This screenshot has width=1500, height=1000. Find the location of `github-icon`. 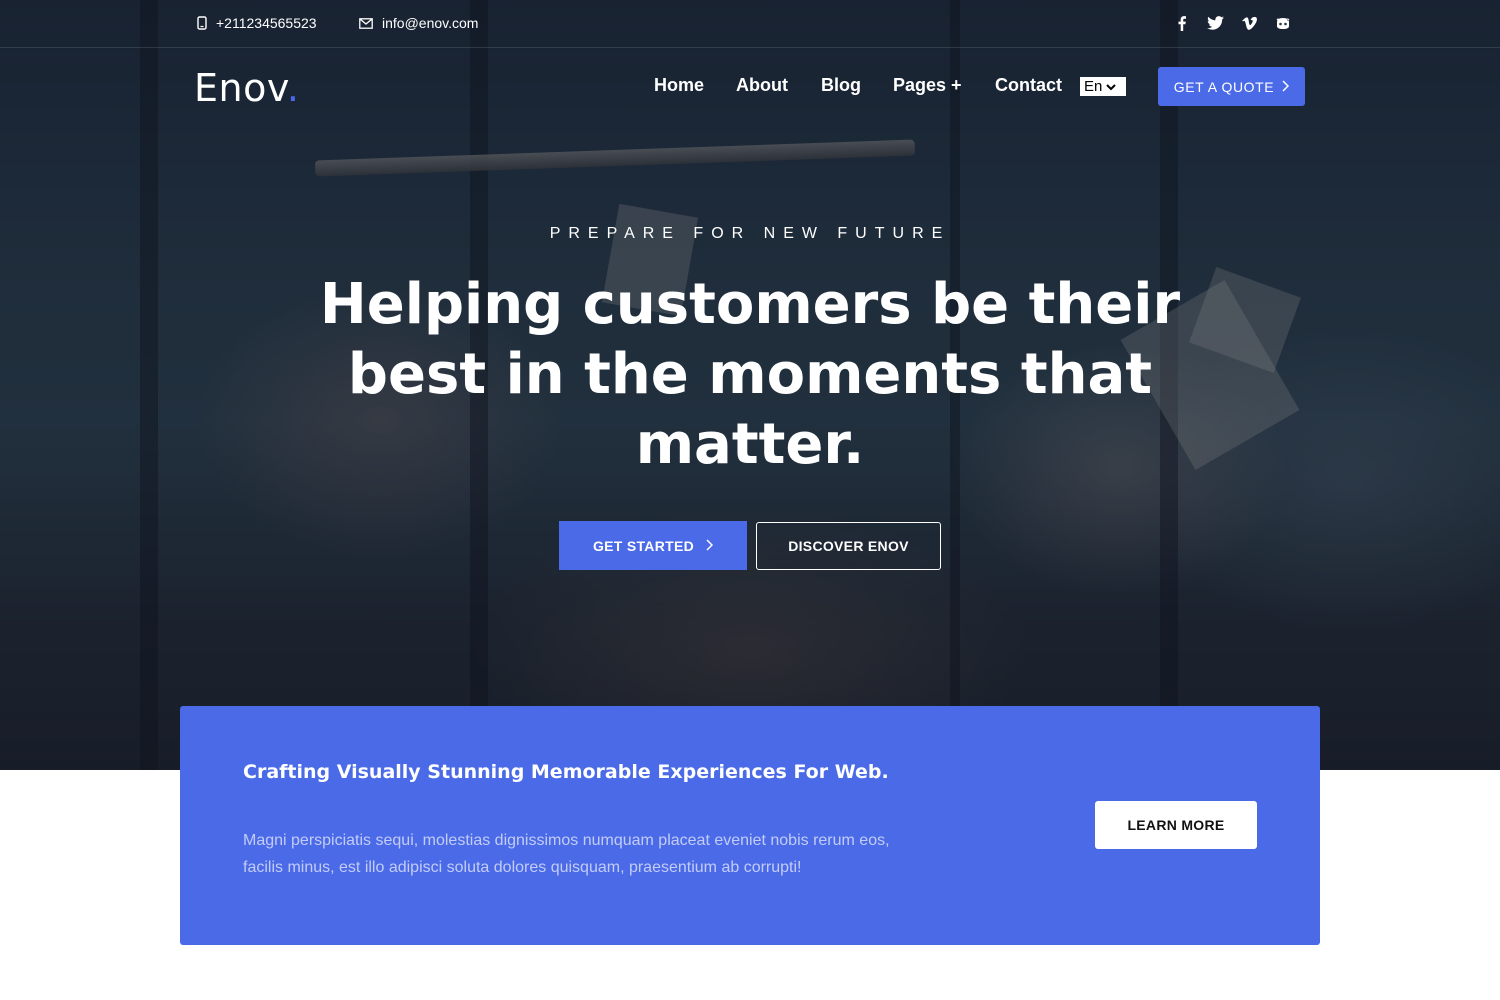

github-icon is located at coordinates (1283, 23).